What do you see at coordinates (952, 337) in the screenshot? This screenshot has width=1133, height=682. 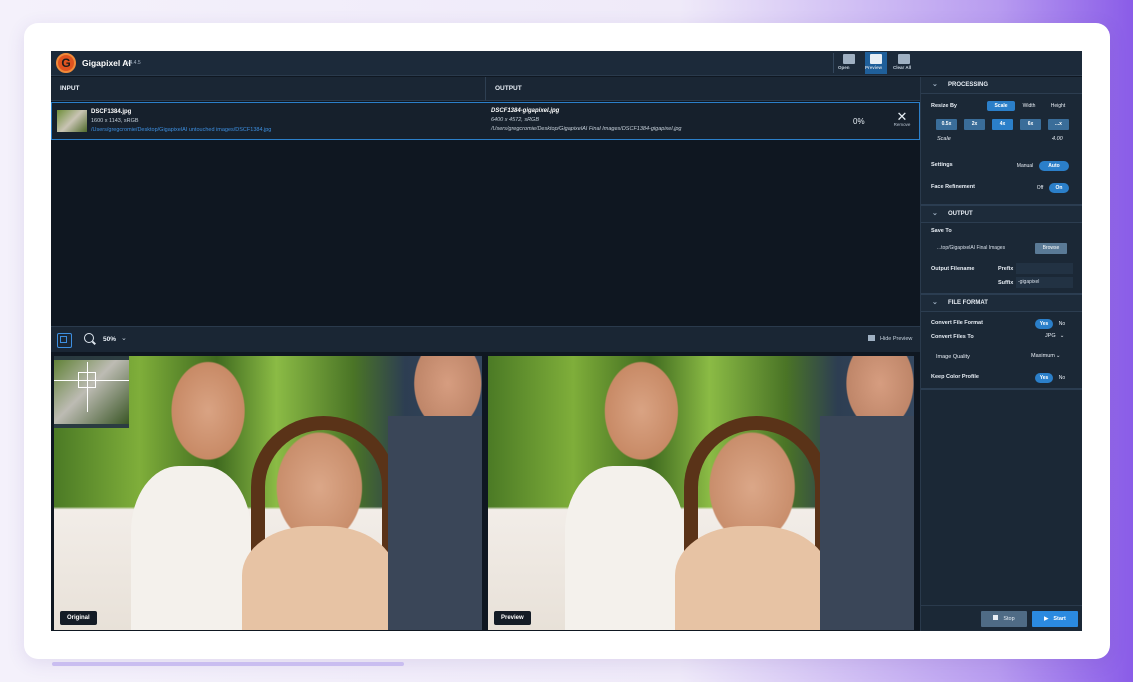 I see `convert-files-to-label: Convert Files To` at bounding box center [952, 337].